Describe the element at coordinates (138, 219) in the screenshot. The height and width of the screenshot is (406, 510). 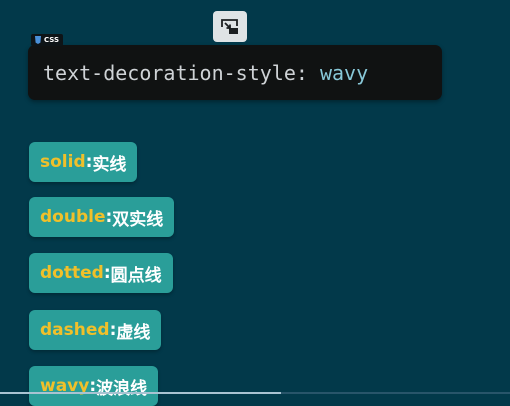
I see `option-description: 双实线` at that location.